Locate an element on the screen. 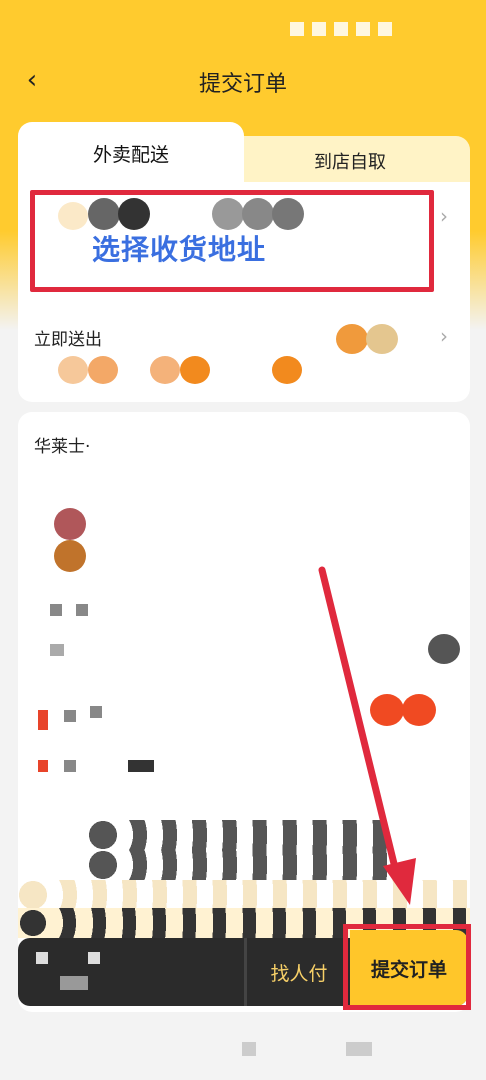  arrow-shaft is located at coordinates (360, 725).